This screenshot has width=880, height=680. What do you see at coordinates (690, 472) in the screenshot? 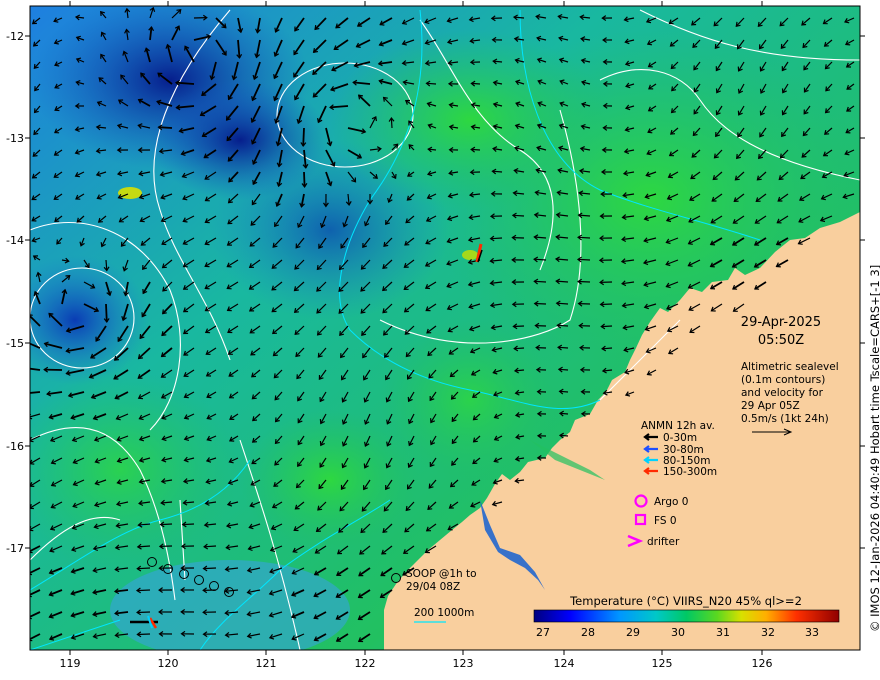
I see `svg-text: 150-300m` at bounding box center [690, 472].